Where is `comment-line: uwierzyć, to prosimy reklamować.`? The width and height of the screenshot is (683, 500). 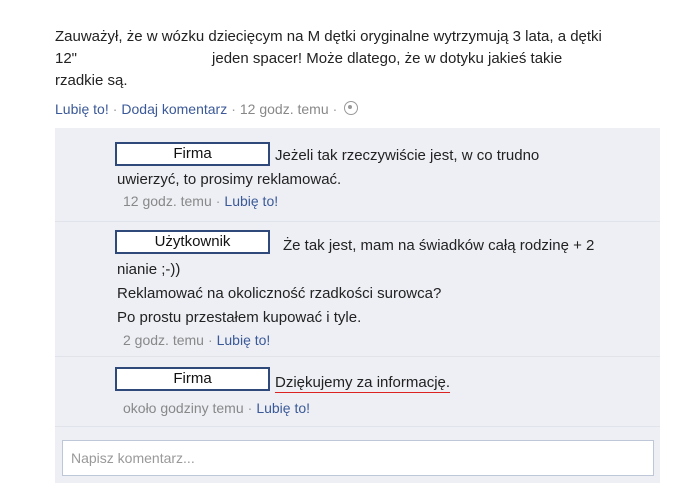
comment-line: uwierzyć, to prosimy reklamować. is located at coordinates (229, 179).